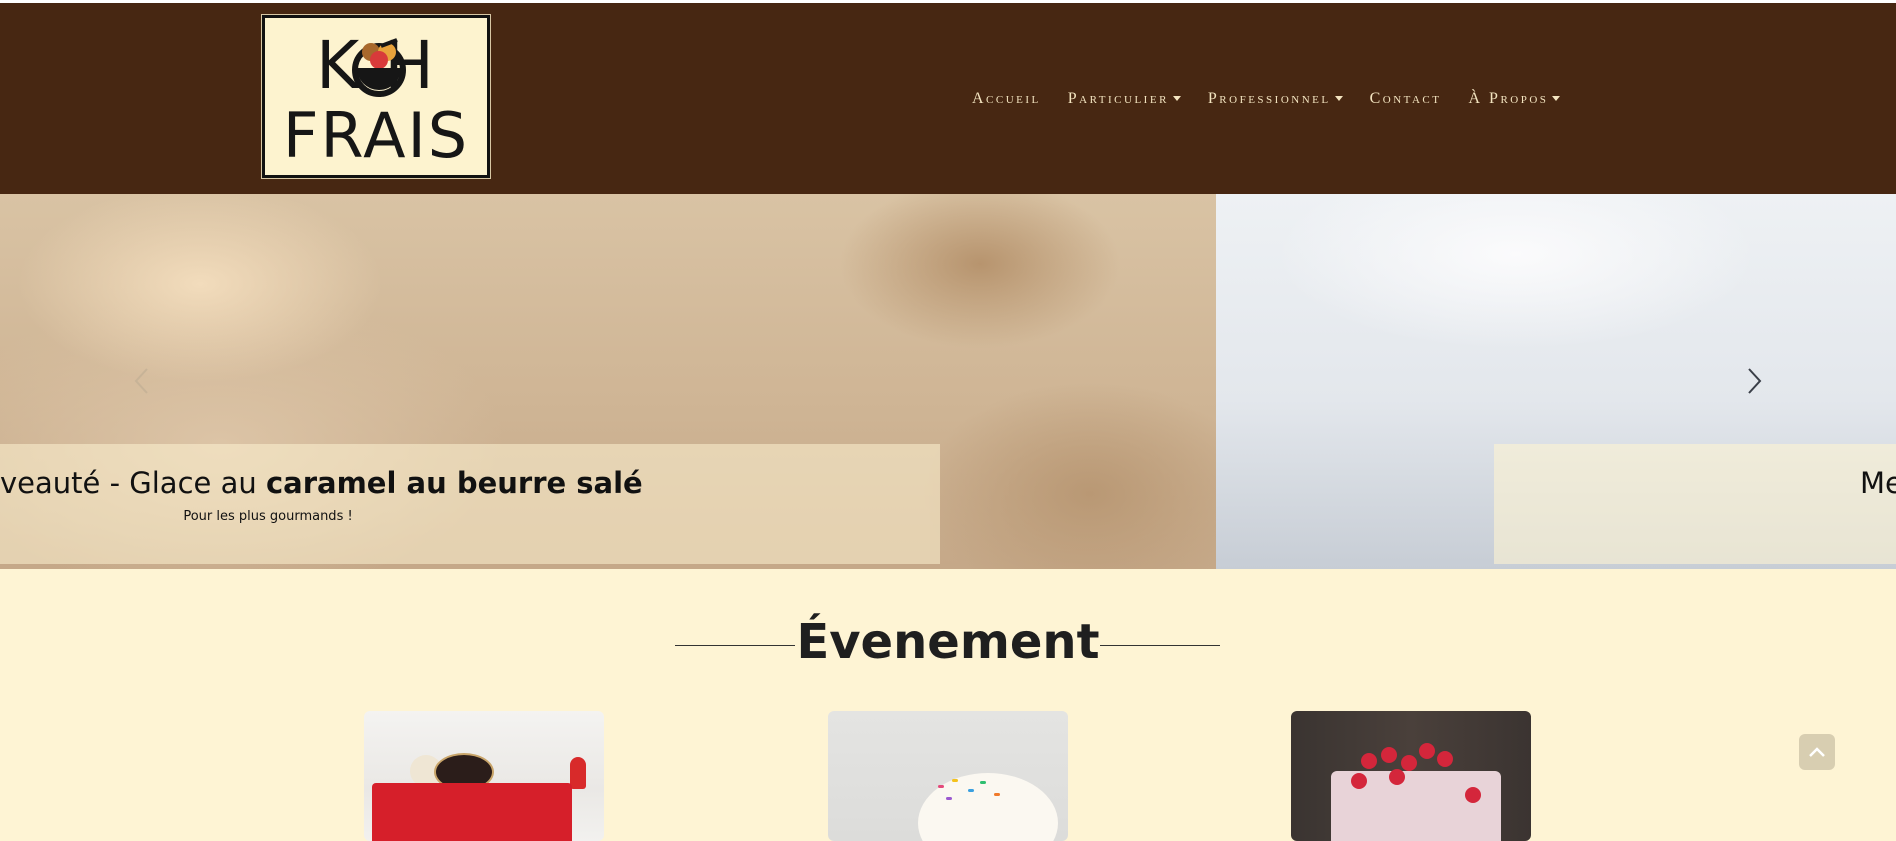 This screenshot has height=841, width=1896. What do you see at coordinates (376, 135) in the screenshot?
I see `logo-line-2: FRAIS` at bounding box center [376, 135].